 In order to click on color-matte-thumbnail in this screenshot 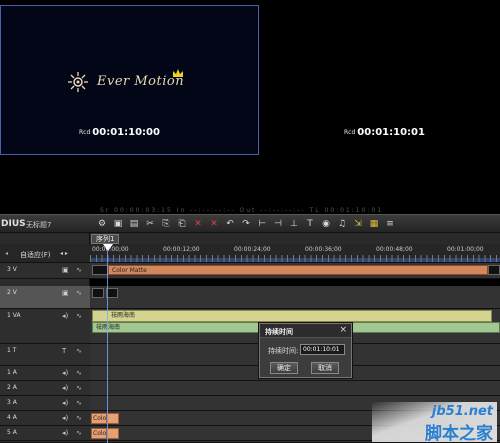, I will do `click(100, 270)`.